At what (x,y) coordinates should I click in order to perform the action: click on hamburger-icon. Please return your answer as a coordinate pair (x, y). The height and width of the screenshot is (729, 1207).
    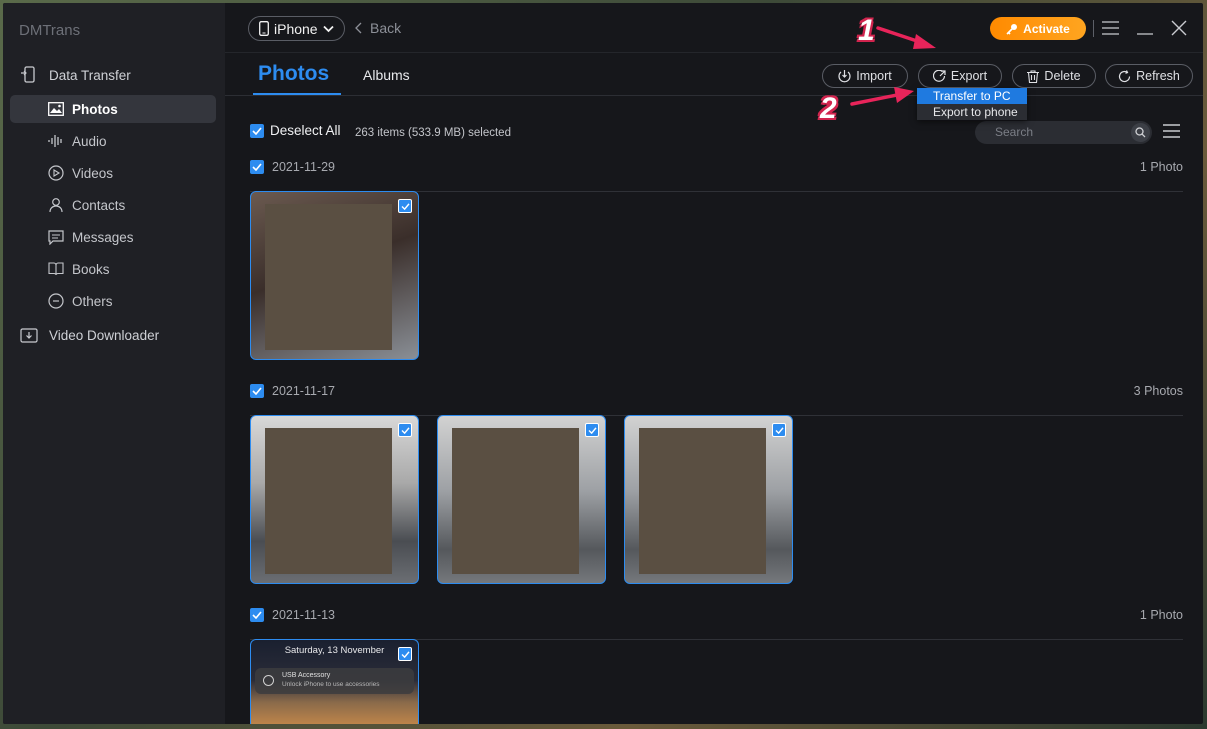
    Looking at the image, I should click on (1110, 28).